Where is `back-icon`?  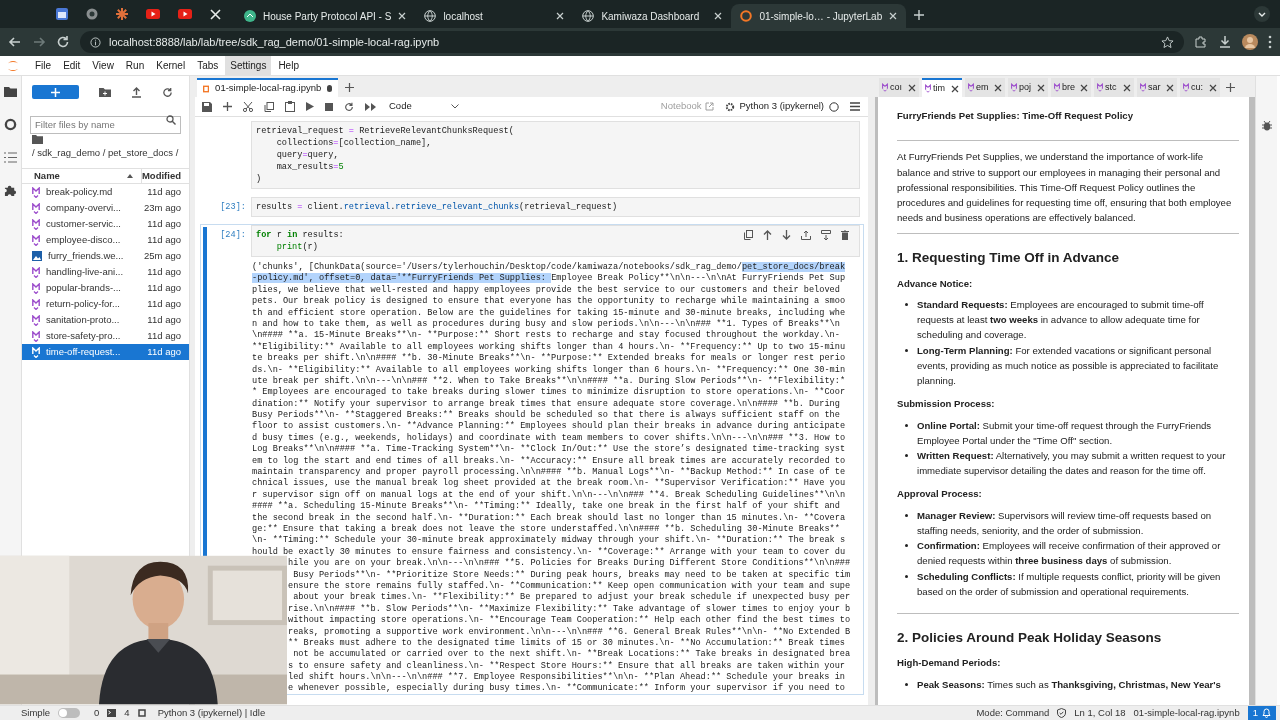 back-icon is located at coordinates (15, 42).